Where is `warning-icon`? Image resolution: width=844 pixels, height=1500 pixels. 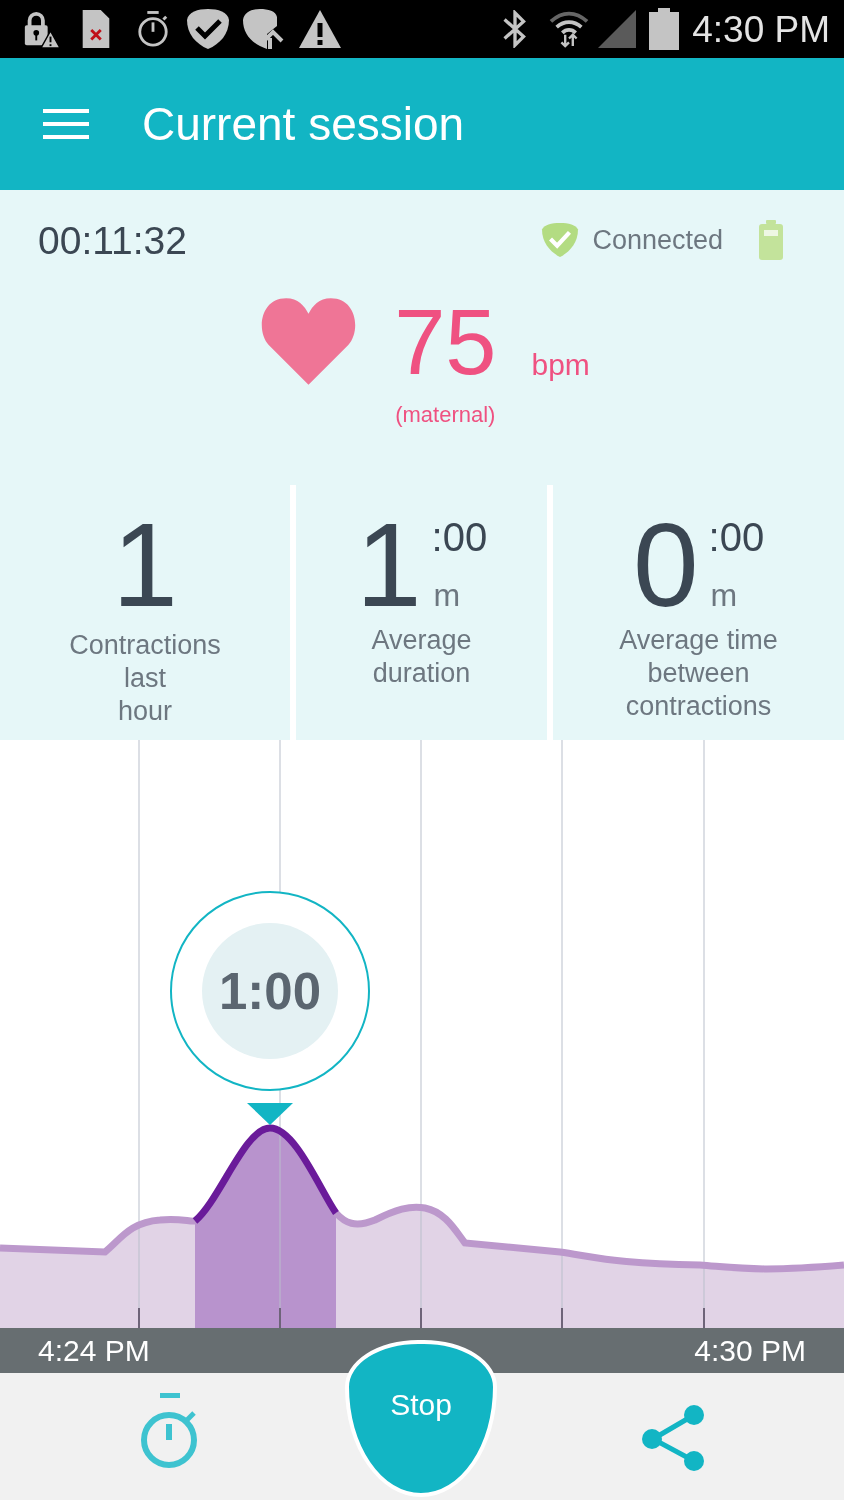
warning-icon is located at coordinates (320, 29).